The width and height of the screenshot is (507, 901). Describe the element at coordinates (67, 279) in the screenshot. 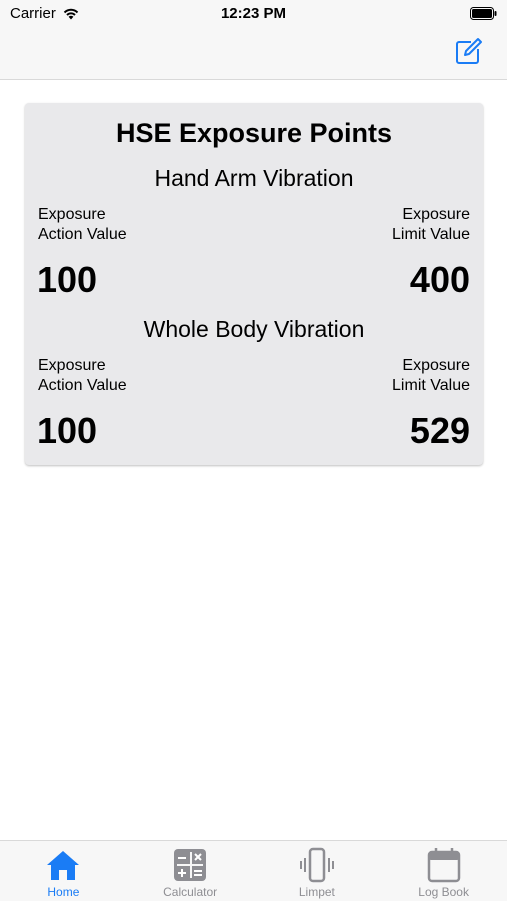

I see `hand-arm-action-value: 100` at that location.